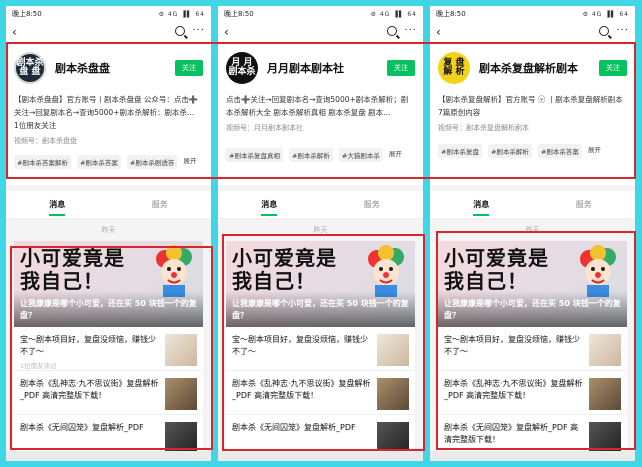 The height and width of the screenshot is (467, 642). What do you see at coordinates (528, 68) in the screenshot?
I see `account-name: 剧本杀复盘解析剧本` at bounding box center [528, 68].